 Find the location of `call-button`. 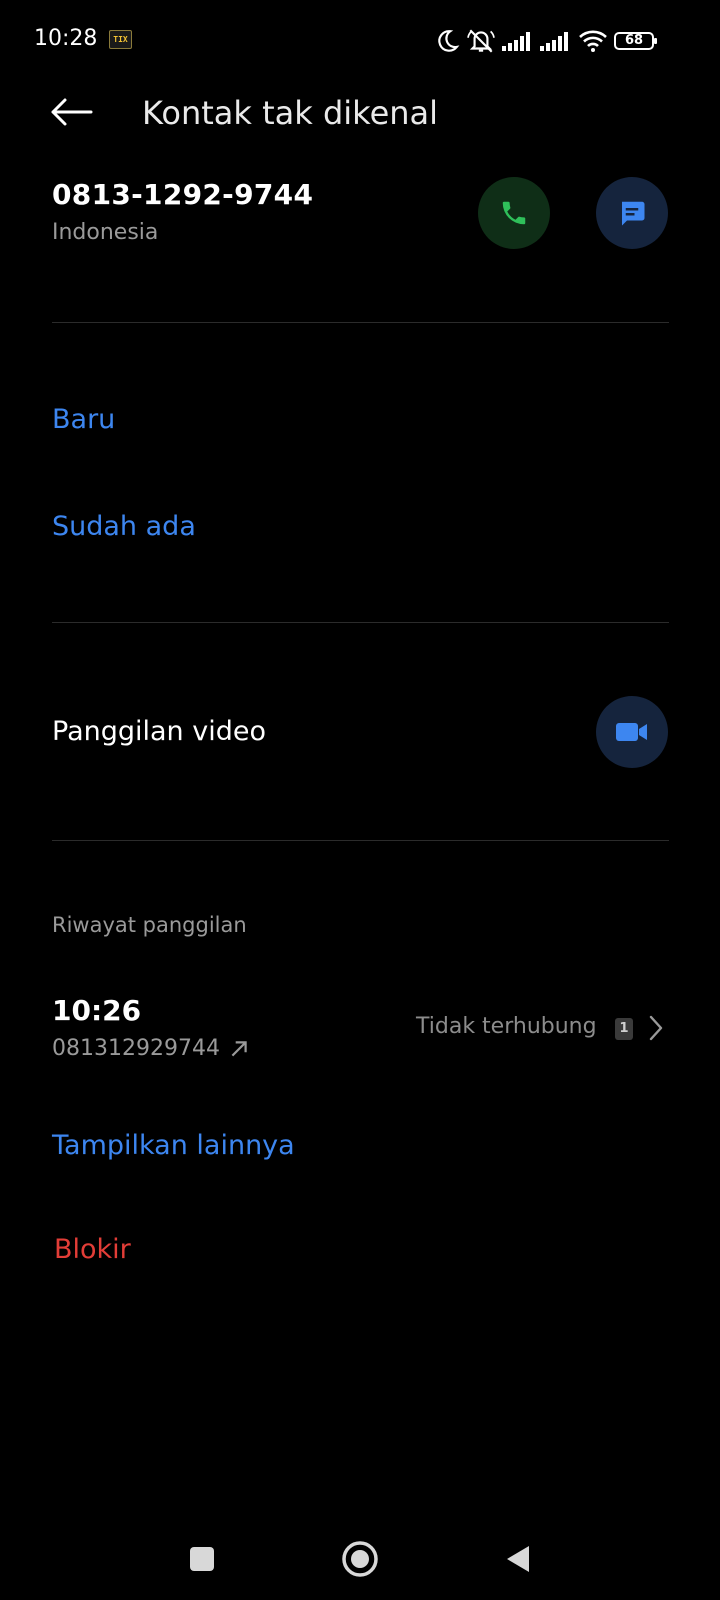

call-button is located at coordinates (514, 213).